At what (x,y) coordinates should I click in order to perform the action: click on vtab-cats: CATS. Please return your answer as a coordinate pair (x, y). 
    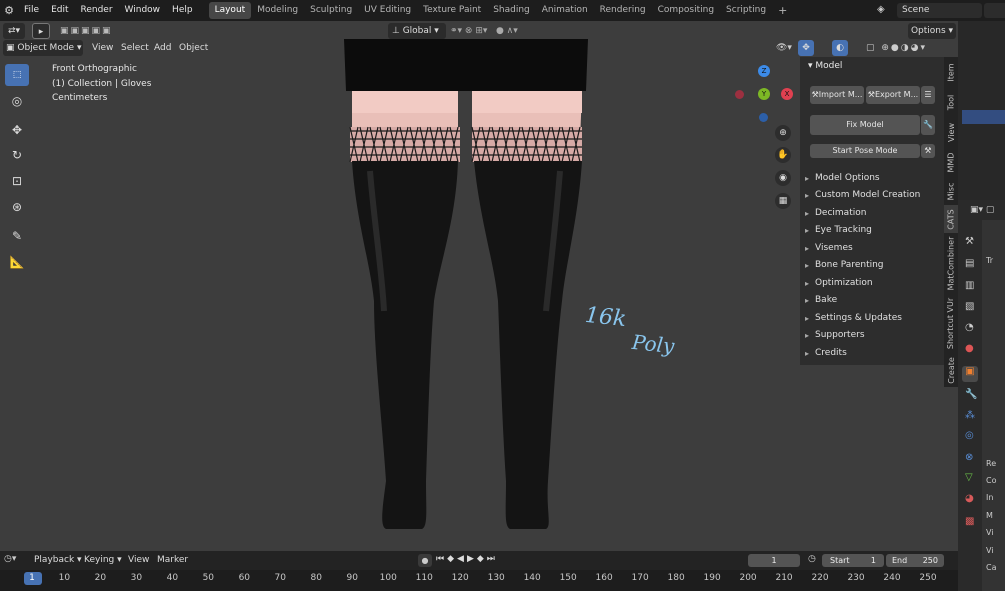
    Looking at the image, I should click on (951, 219).